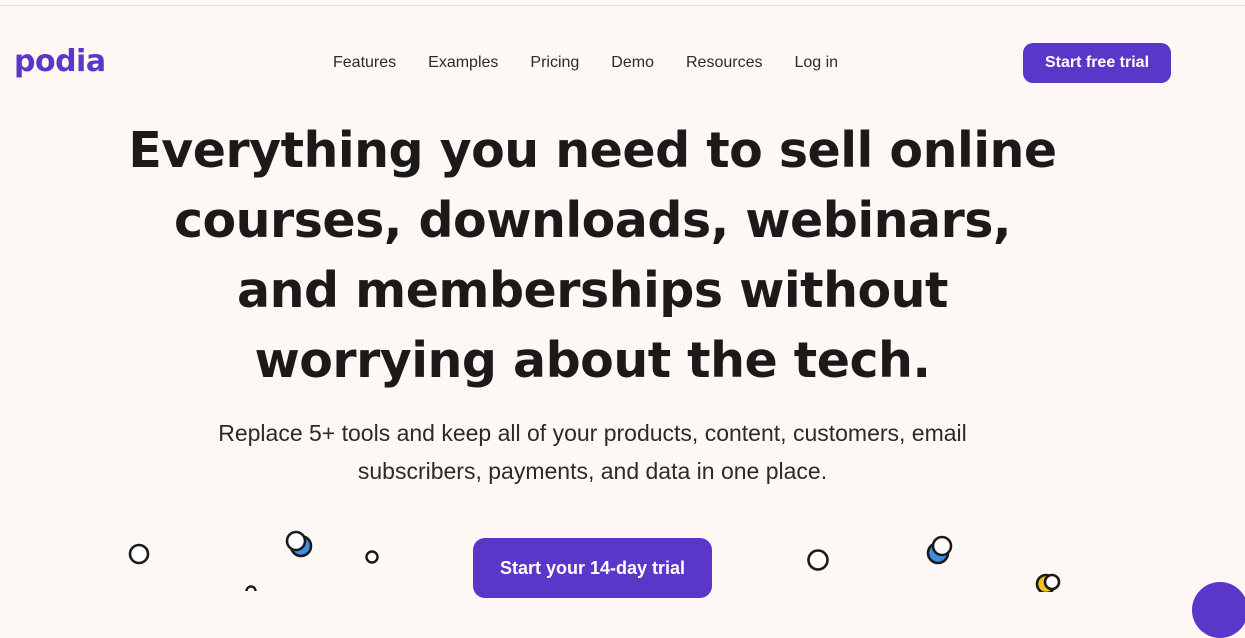 This screenshot has height=638, width=1245. Describe the element at coordinates (724, 63) in the screenshot. I see `nav-item-resources: Resources` at that location.